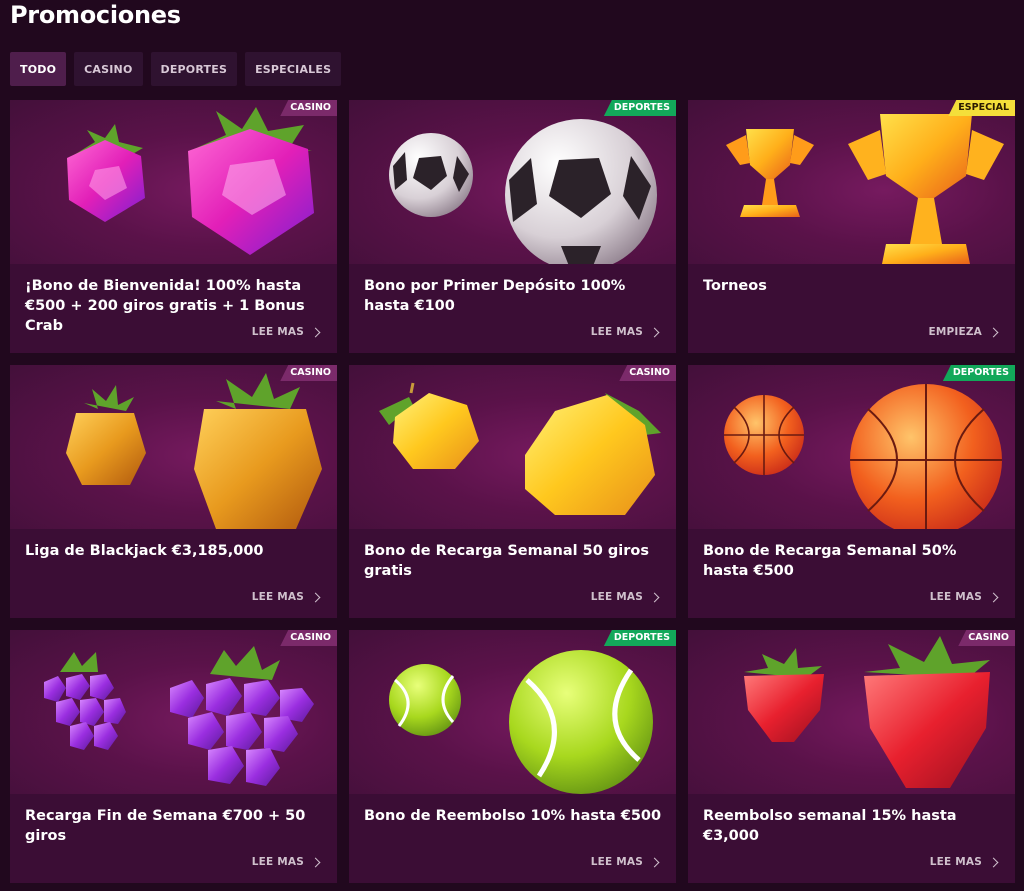 The width and height of the screenshot is (1024, 891). Describe the element at coordinates (144, 551) in the screenshot. I see `promo-title: Liga de Blackjack €3,185,000` at that location.